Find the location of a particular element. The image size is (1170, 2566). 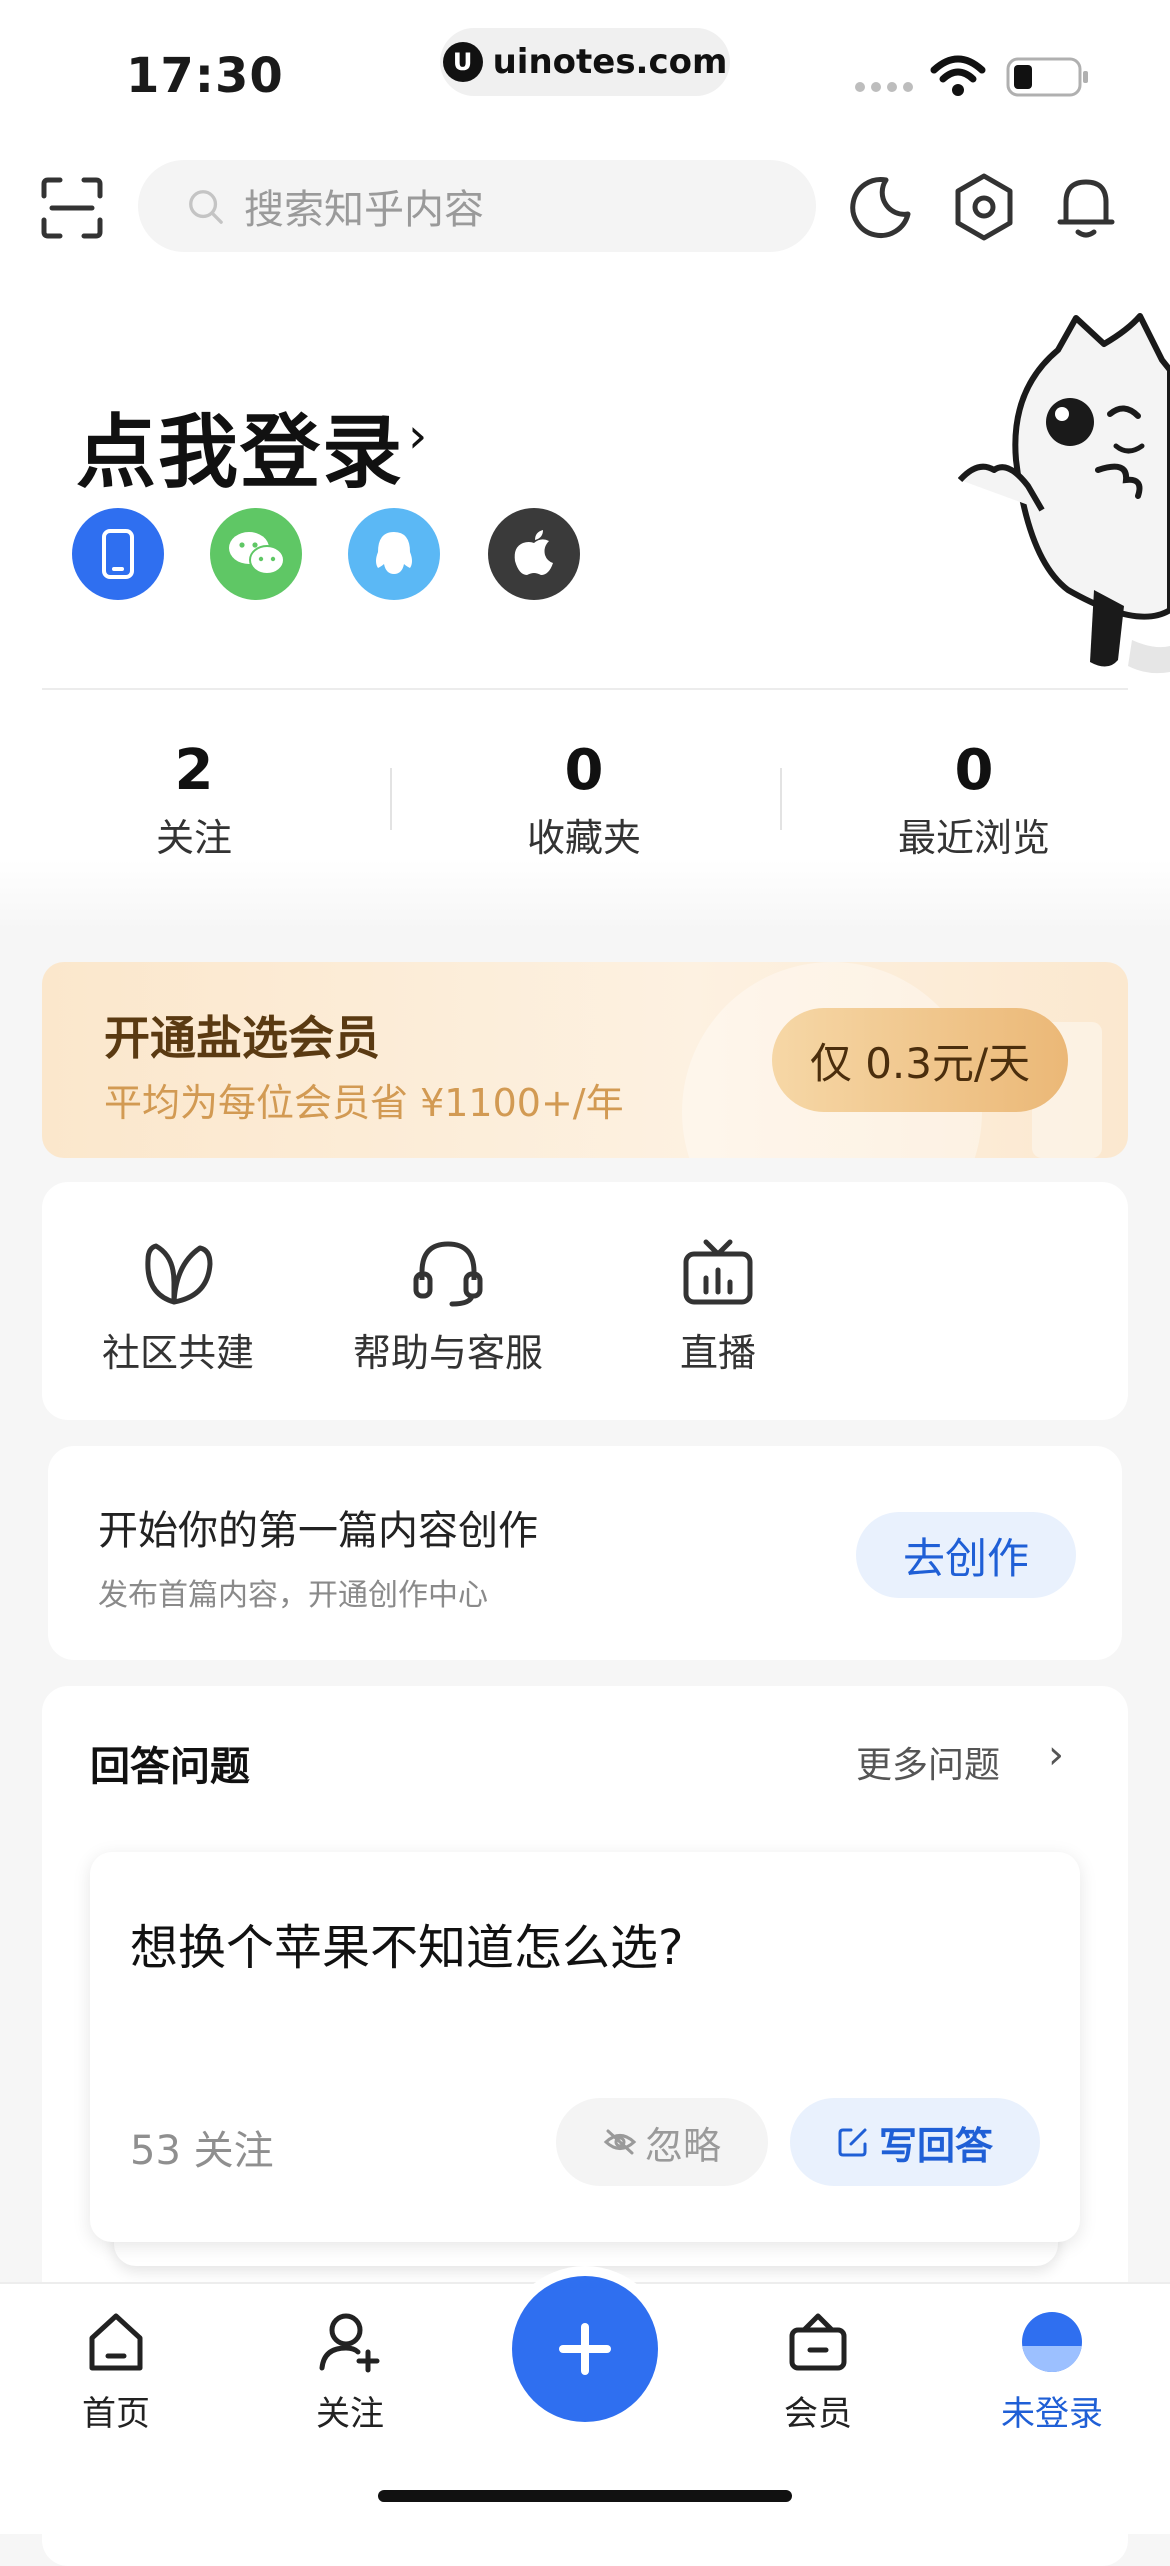

tv-icon is located at coordinates (718, 1272).